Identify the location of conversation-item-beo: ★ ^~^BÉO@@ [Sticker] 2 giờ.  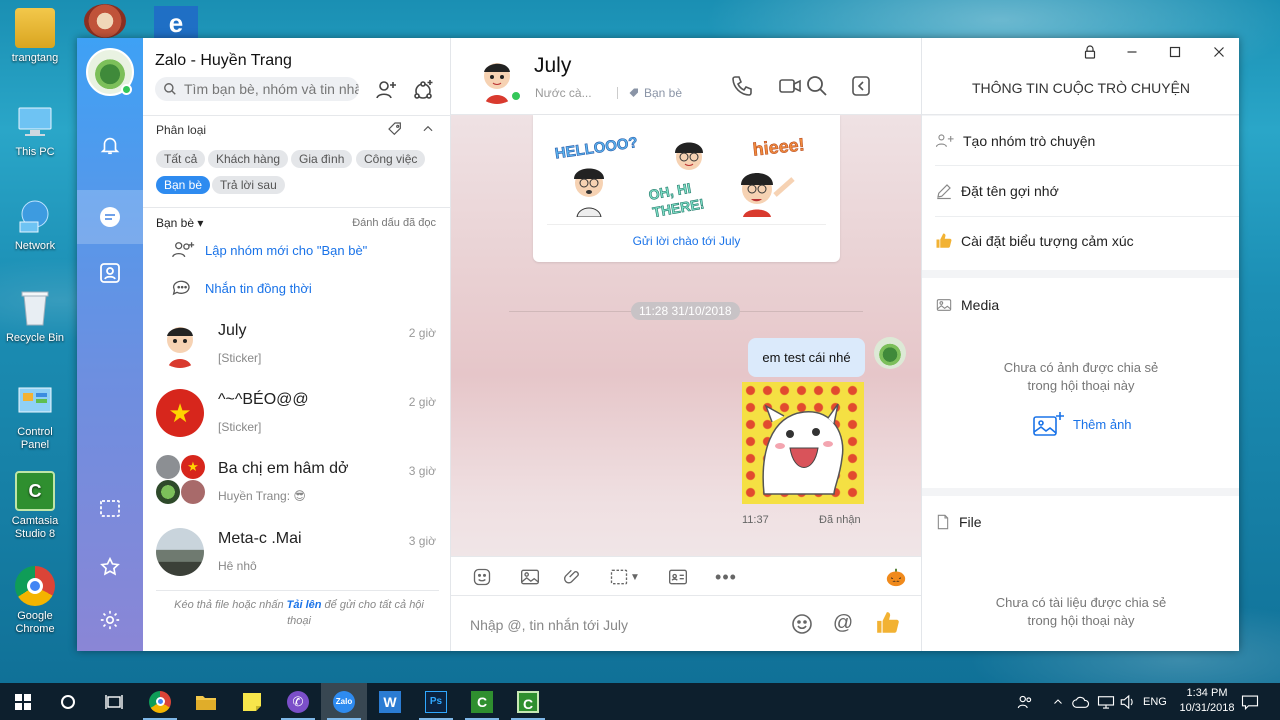
(293, 415).